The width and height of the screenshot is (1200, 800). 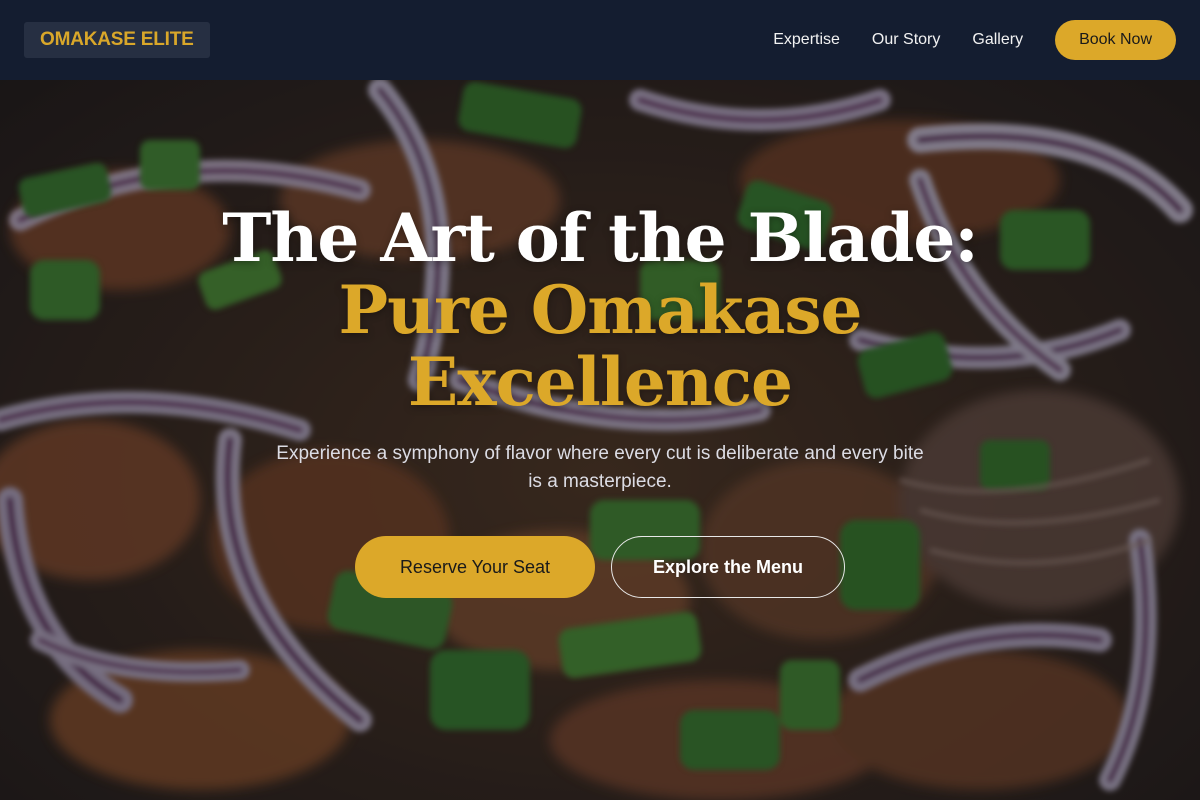 I want to click on hero-cta-group: Reserve Your Seat Explore the Menu, so click(x=600, y=567).